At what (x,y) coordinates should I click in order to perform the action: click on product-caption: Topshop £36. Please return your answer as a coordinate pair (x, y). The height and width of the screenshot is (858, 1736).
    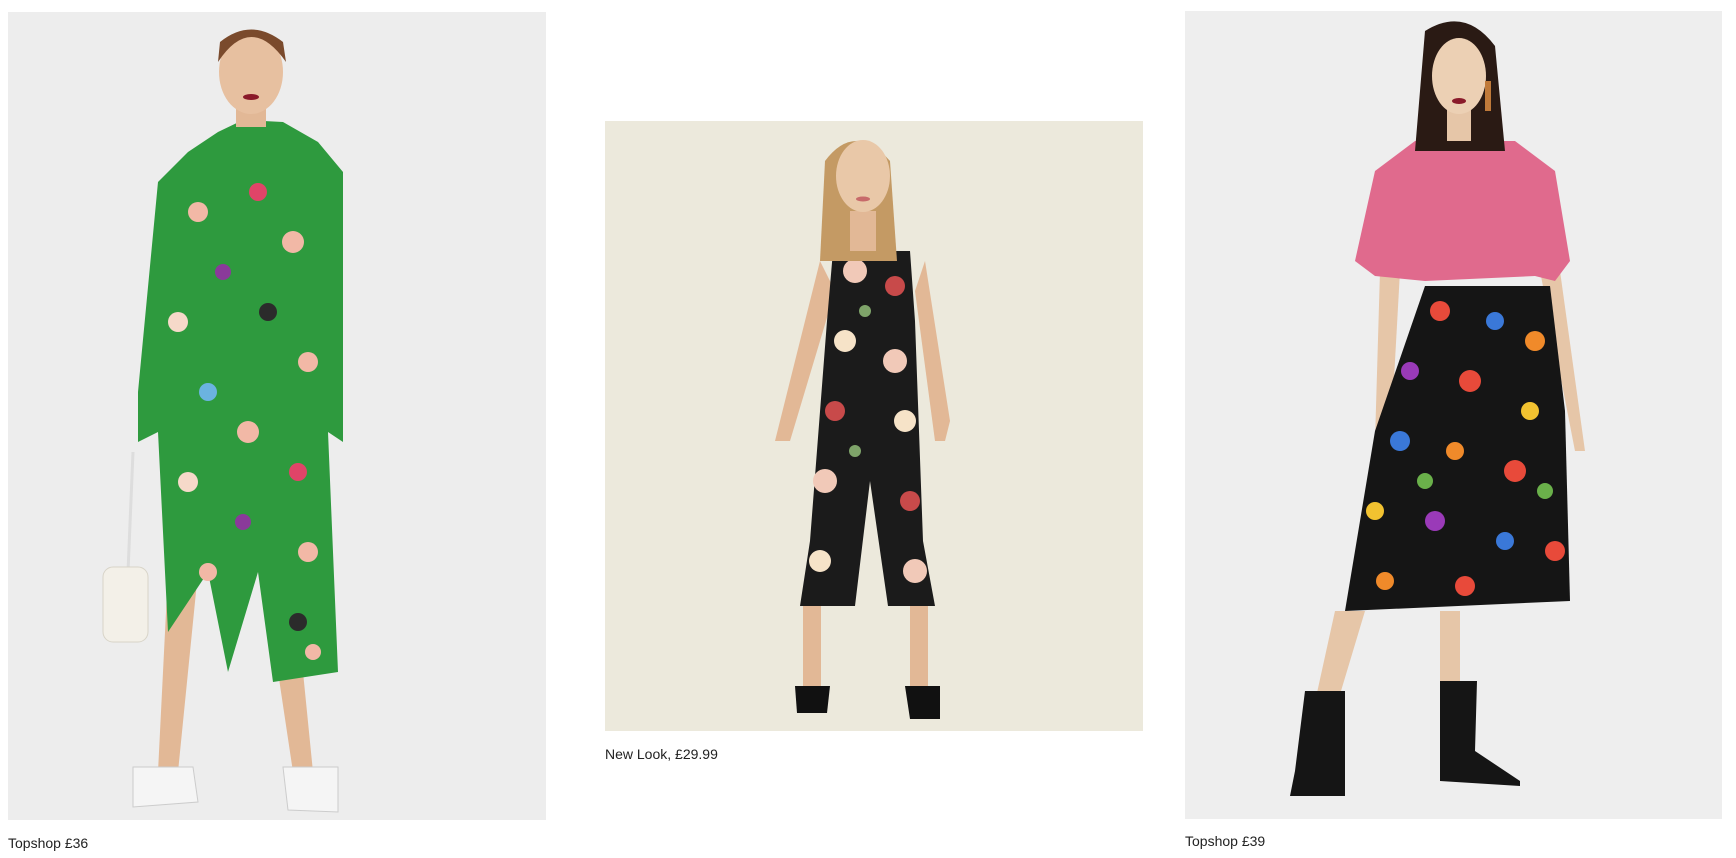
    Looking at the image, I should click on (48, 843).